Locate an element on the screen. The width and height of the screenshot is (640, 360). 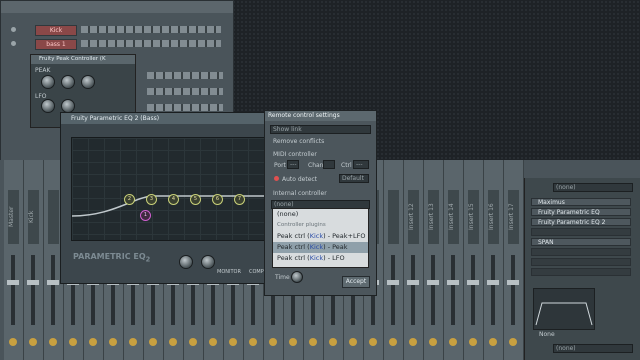
remove-conflicts-checkbox: Remove conflicts is located at coordinates (298, 141).